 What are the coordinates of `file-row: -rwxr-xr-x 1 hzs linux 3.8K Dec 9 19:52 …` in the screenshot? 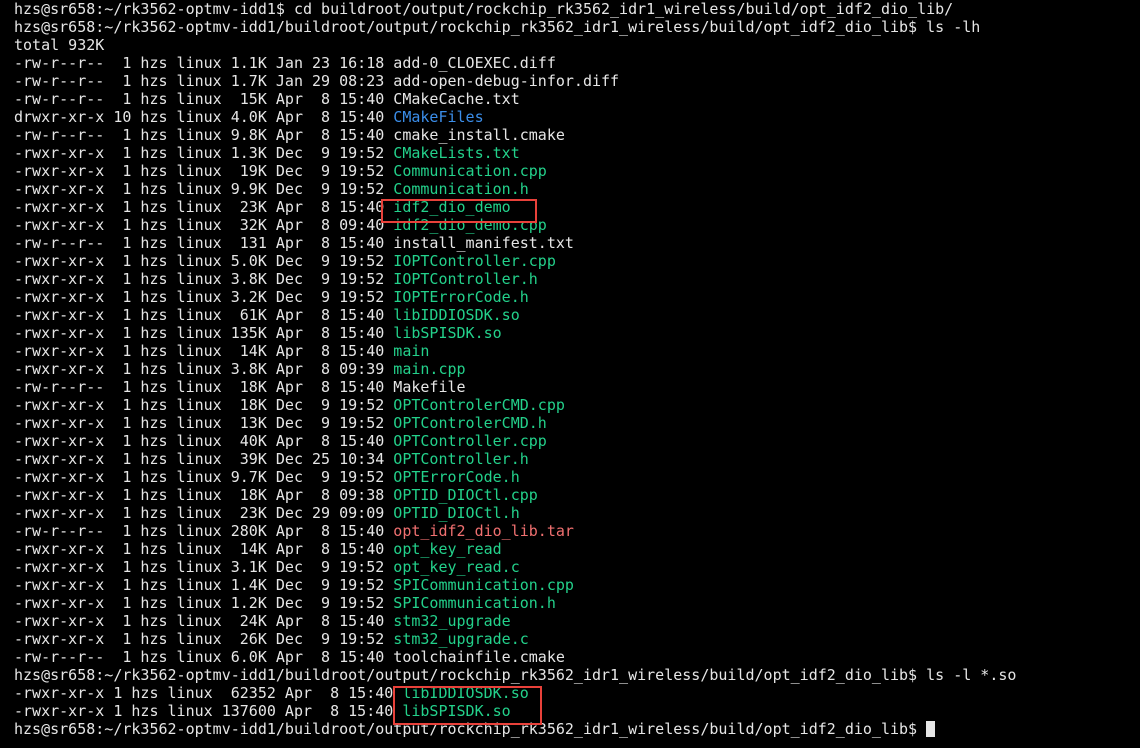 It's located at (570, 279).